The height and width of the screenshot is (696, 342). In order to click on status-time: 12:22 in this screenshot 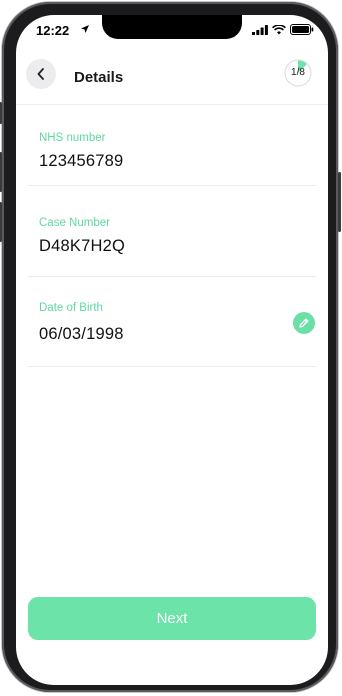, I will do `click(53, 30)`.